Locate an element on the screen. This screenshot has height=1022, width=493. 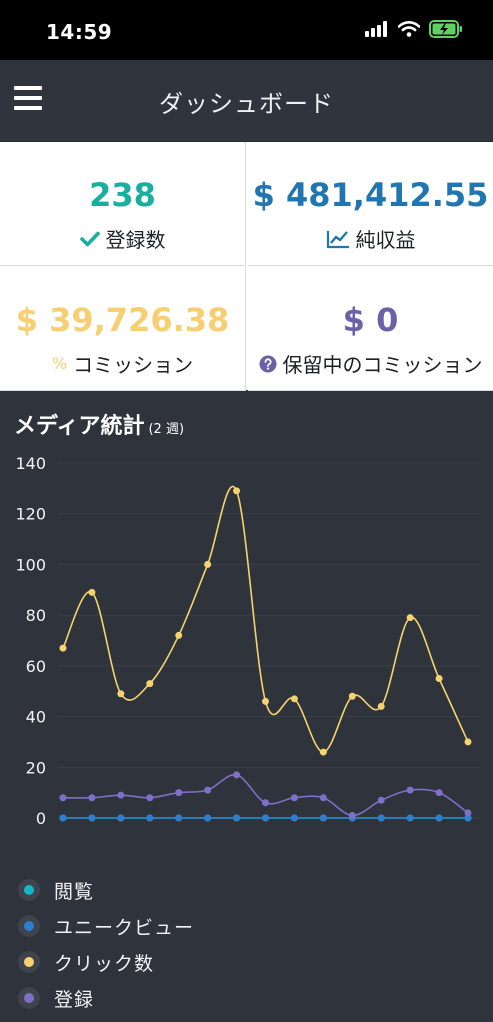
stat-value: 238 is located at coordinates (122, 195).